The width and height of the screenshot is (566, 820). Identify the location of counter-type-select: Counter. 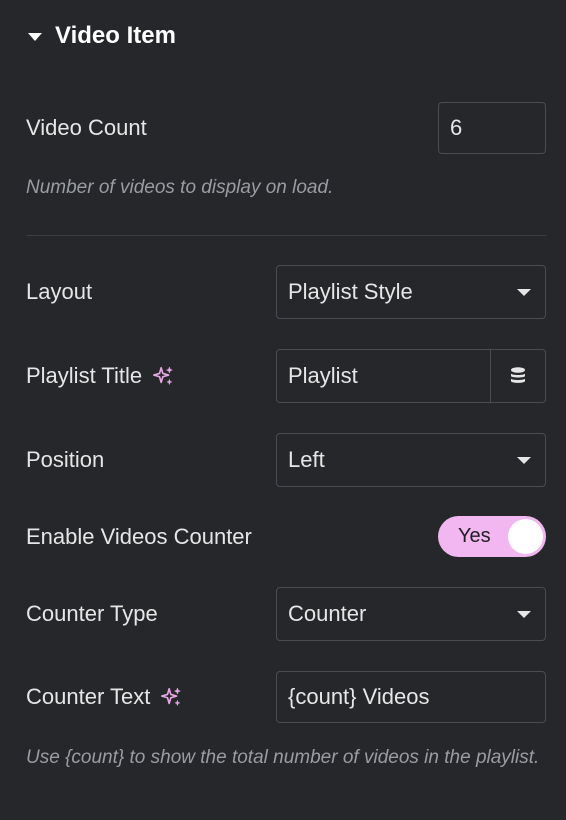
(411, 614).